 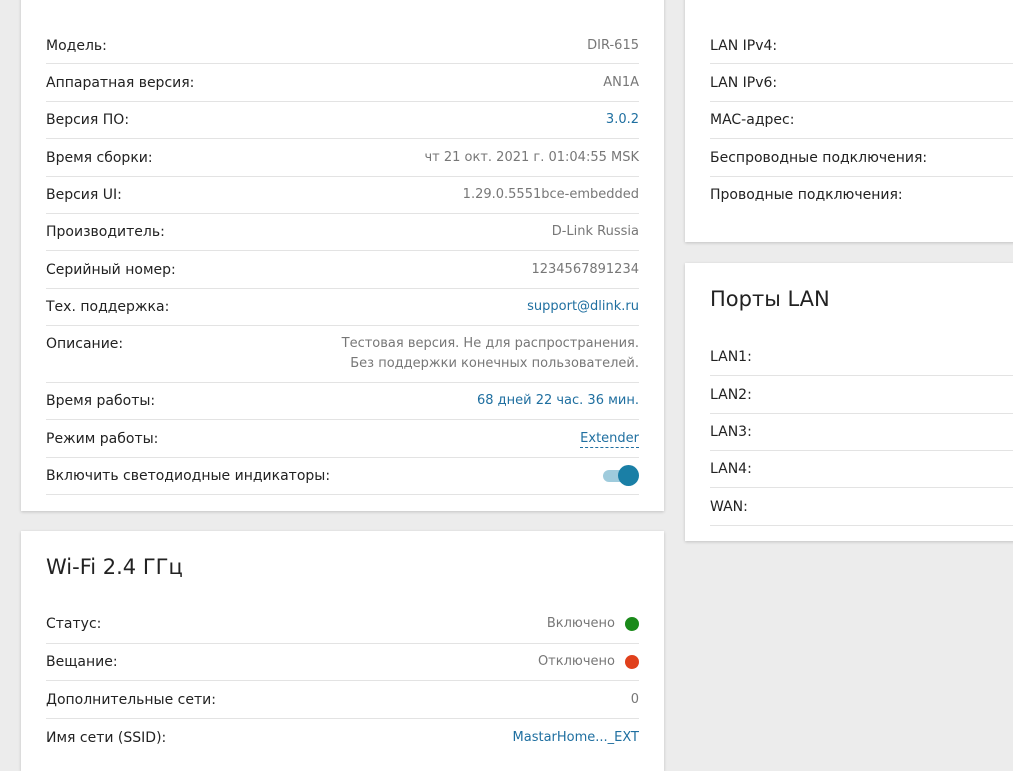 I want to click on row-firmware-version: Версия ПО: 3.0.2, so click(x=342, y=120).